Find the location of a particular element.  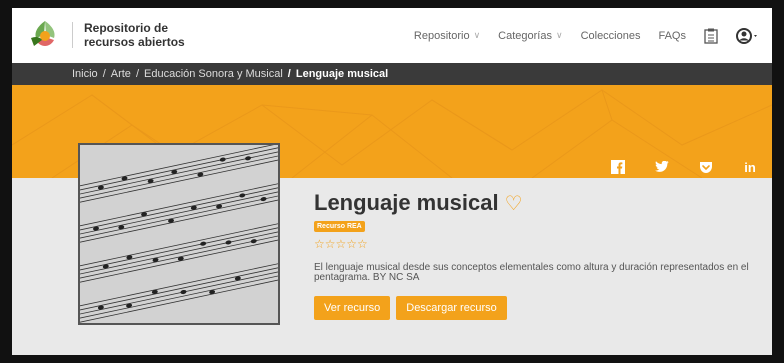

download-resource-button: Descargar recurso is located at coordinates (451, 308).